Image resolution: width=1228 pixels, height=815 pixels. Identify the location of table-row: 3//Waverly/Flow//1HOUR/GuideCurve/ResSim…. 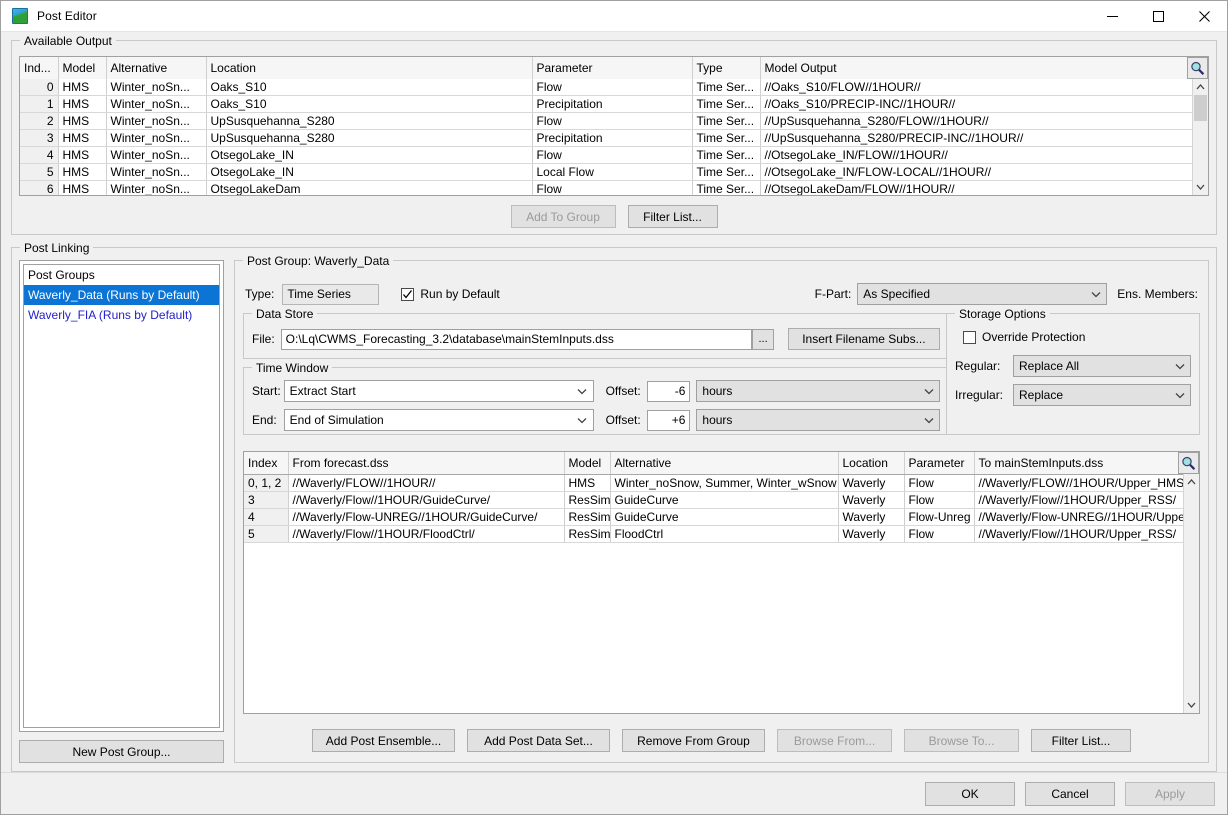
(721, 500).